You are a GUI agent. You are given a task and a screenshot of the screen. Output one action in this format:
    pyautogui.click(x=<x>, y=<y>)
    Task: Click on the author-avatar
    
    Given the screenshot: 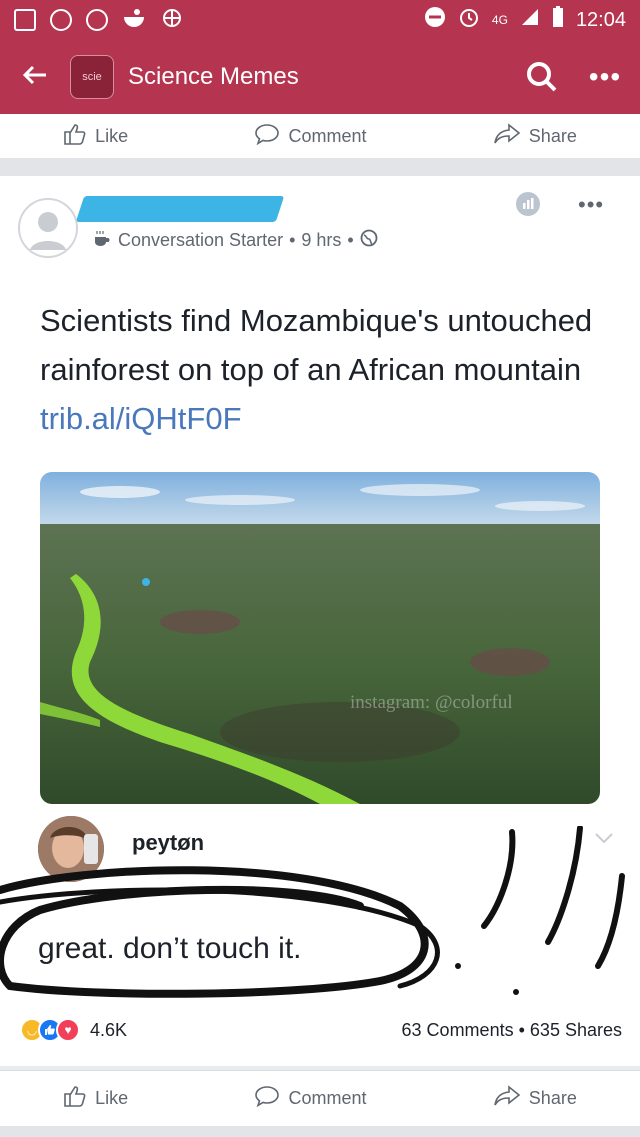 What is the action you would take?
    pyautogui.click(x=48, y=228)
    